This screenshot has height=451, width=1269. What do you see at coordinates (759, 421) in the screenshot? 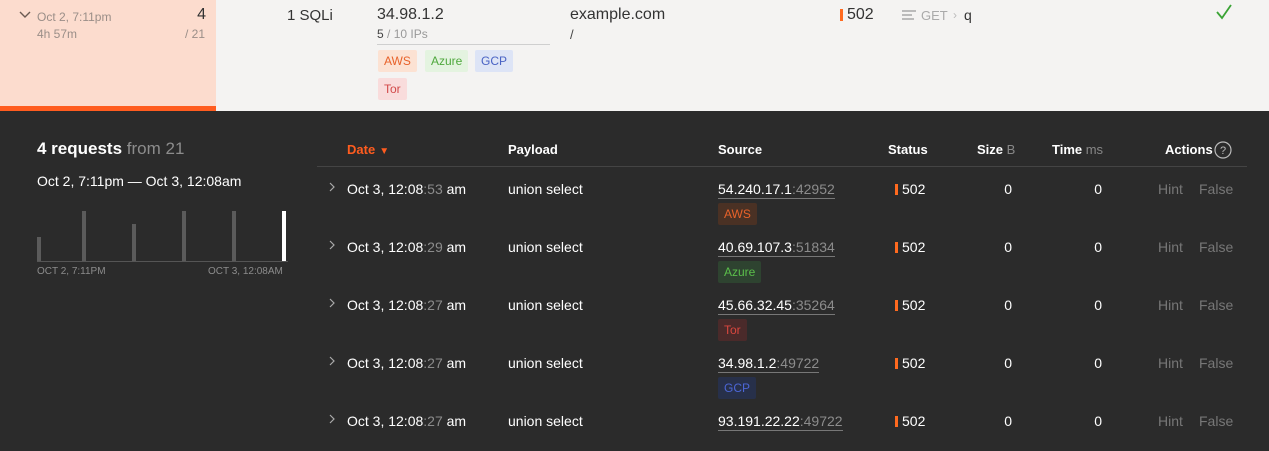
I see `source-ip: 93.191.22.22` at bounding box center [759, 421].